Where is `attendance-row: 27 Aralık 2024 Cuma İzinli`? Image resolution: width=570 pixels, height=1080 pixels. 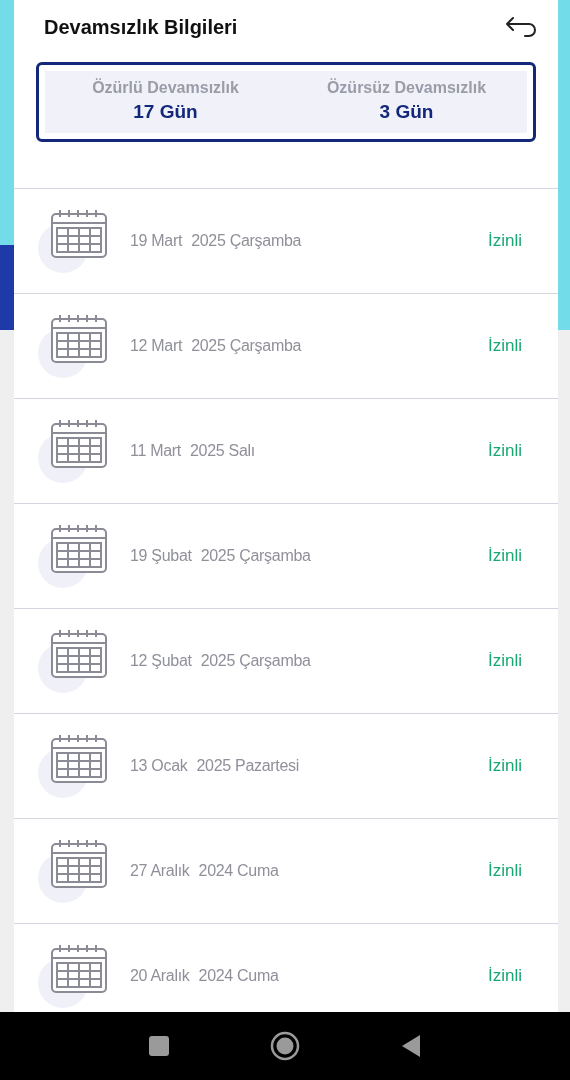
attendance-row: 27 Aralık 2024 Cuma İzinli is located at coordinates (286, 870).